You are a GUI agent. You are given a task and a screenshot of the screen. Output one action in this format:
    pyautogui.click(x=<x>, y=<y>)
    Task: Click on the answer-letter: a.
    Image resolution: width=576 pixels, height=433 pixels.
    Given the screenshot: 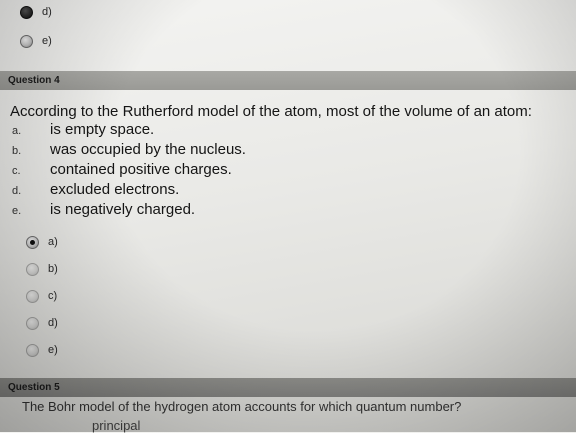 What is the action you would take?
    pyautogui.click(x=17, y=131)
    